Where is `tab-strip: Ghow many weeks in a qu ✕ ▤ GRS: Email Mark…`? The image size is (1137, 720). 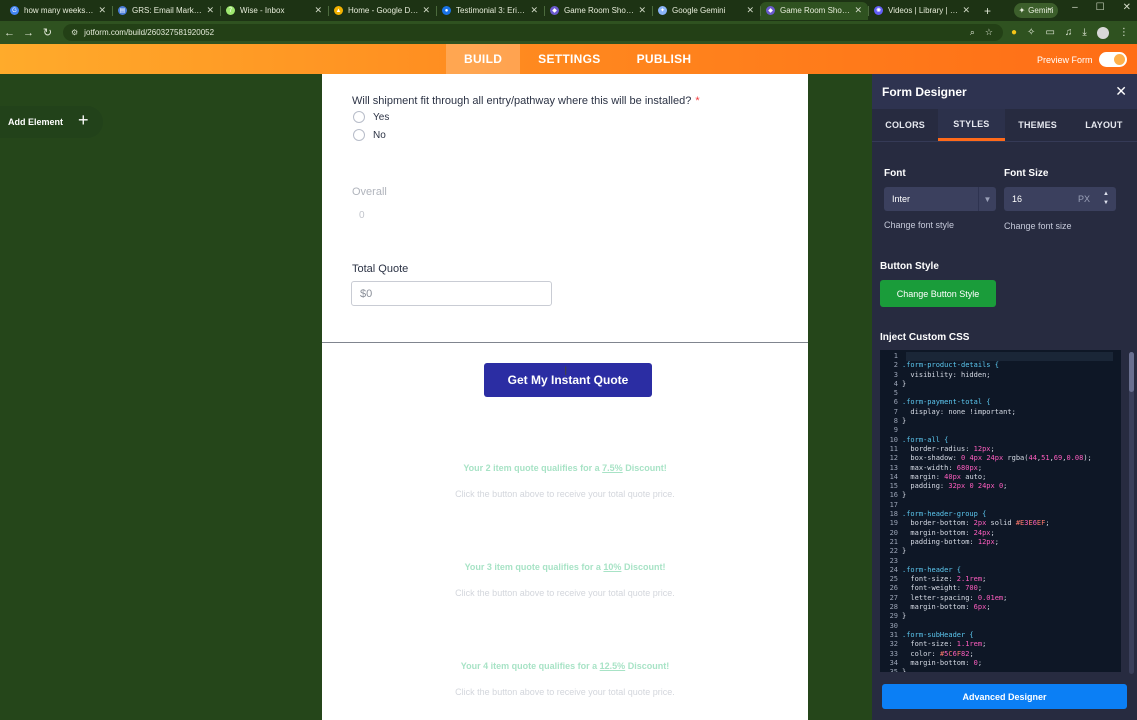
tab-strip: Ghow many weeks in a qu ✕ ▤ GRS: Email Mark… is located at coordinates (490, 10).